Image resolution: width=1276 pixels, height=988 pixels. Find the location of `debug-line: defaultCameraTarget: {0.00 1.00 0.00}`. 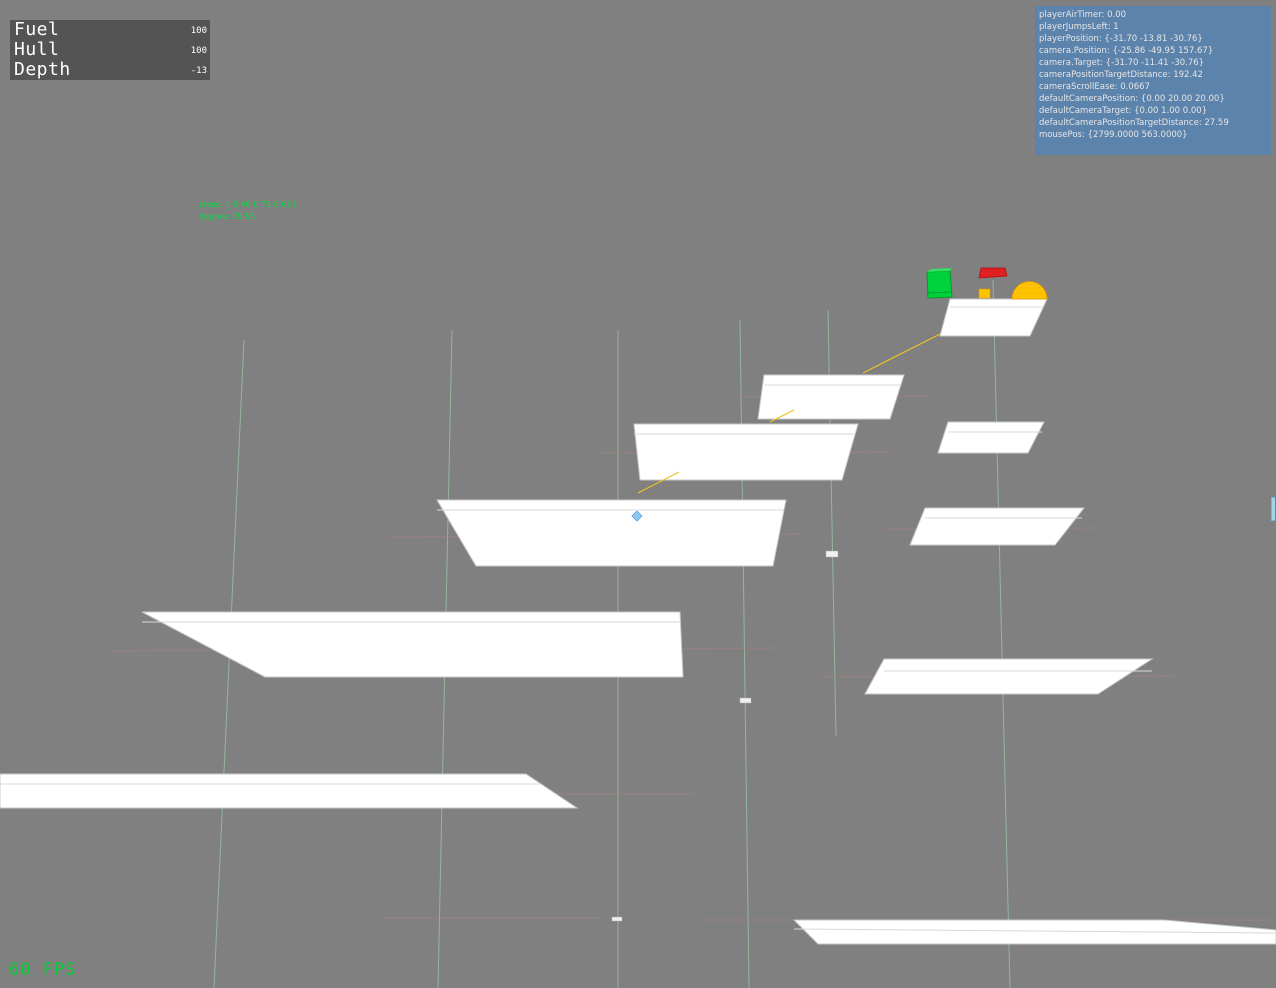

debug-line: defaultCameraTarget: {0.00 1.00 0.00} is located at coordinates (1123, 111).